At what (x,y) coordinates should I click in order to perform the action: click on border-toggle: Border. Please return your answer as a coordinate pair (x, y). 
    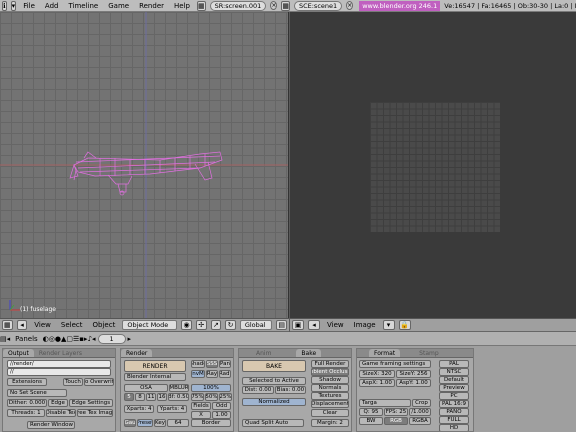
    Looking at the image, I should click on (211, 423).